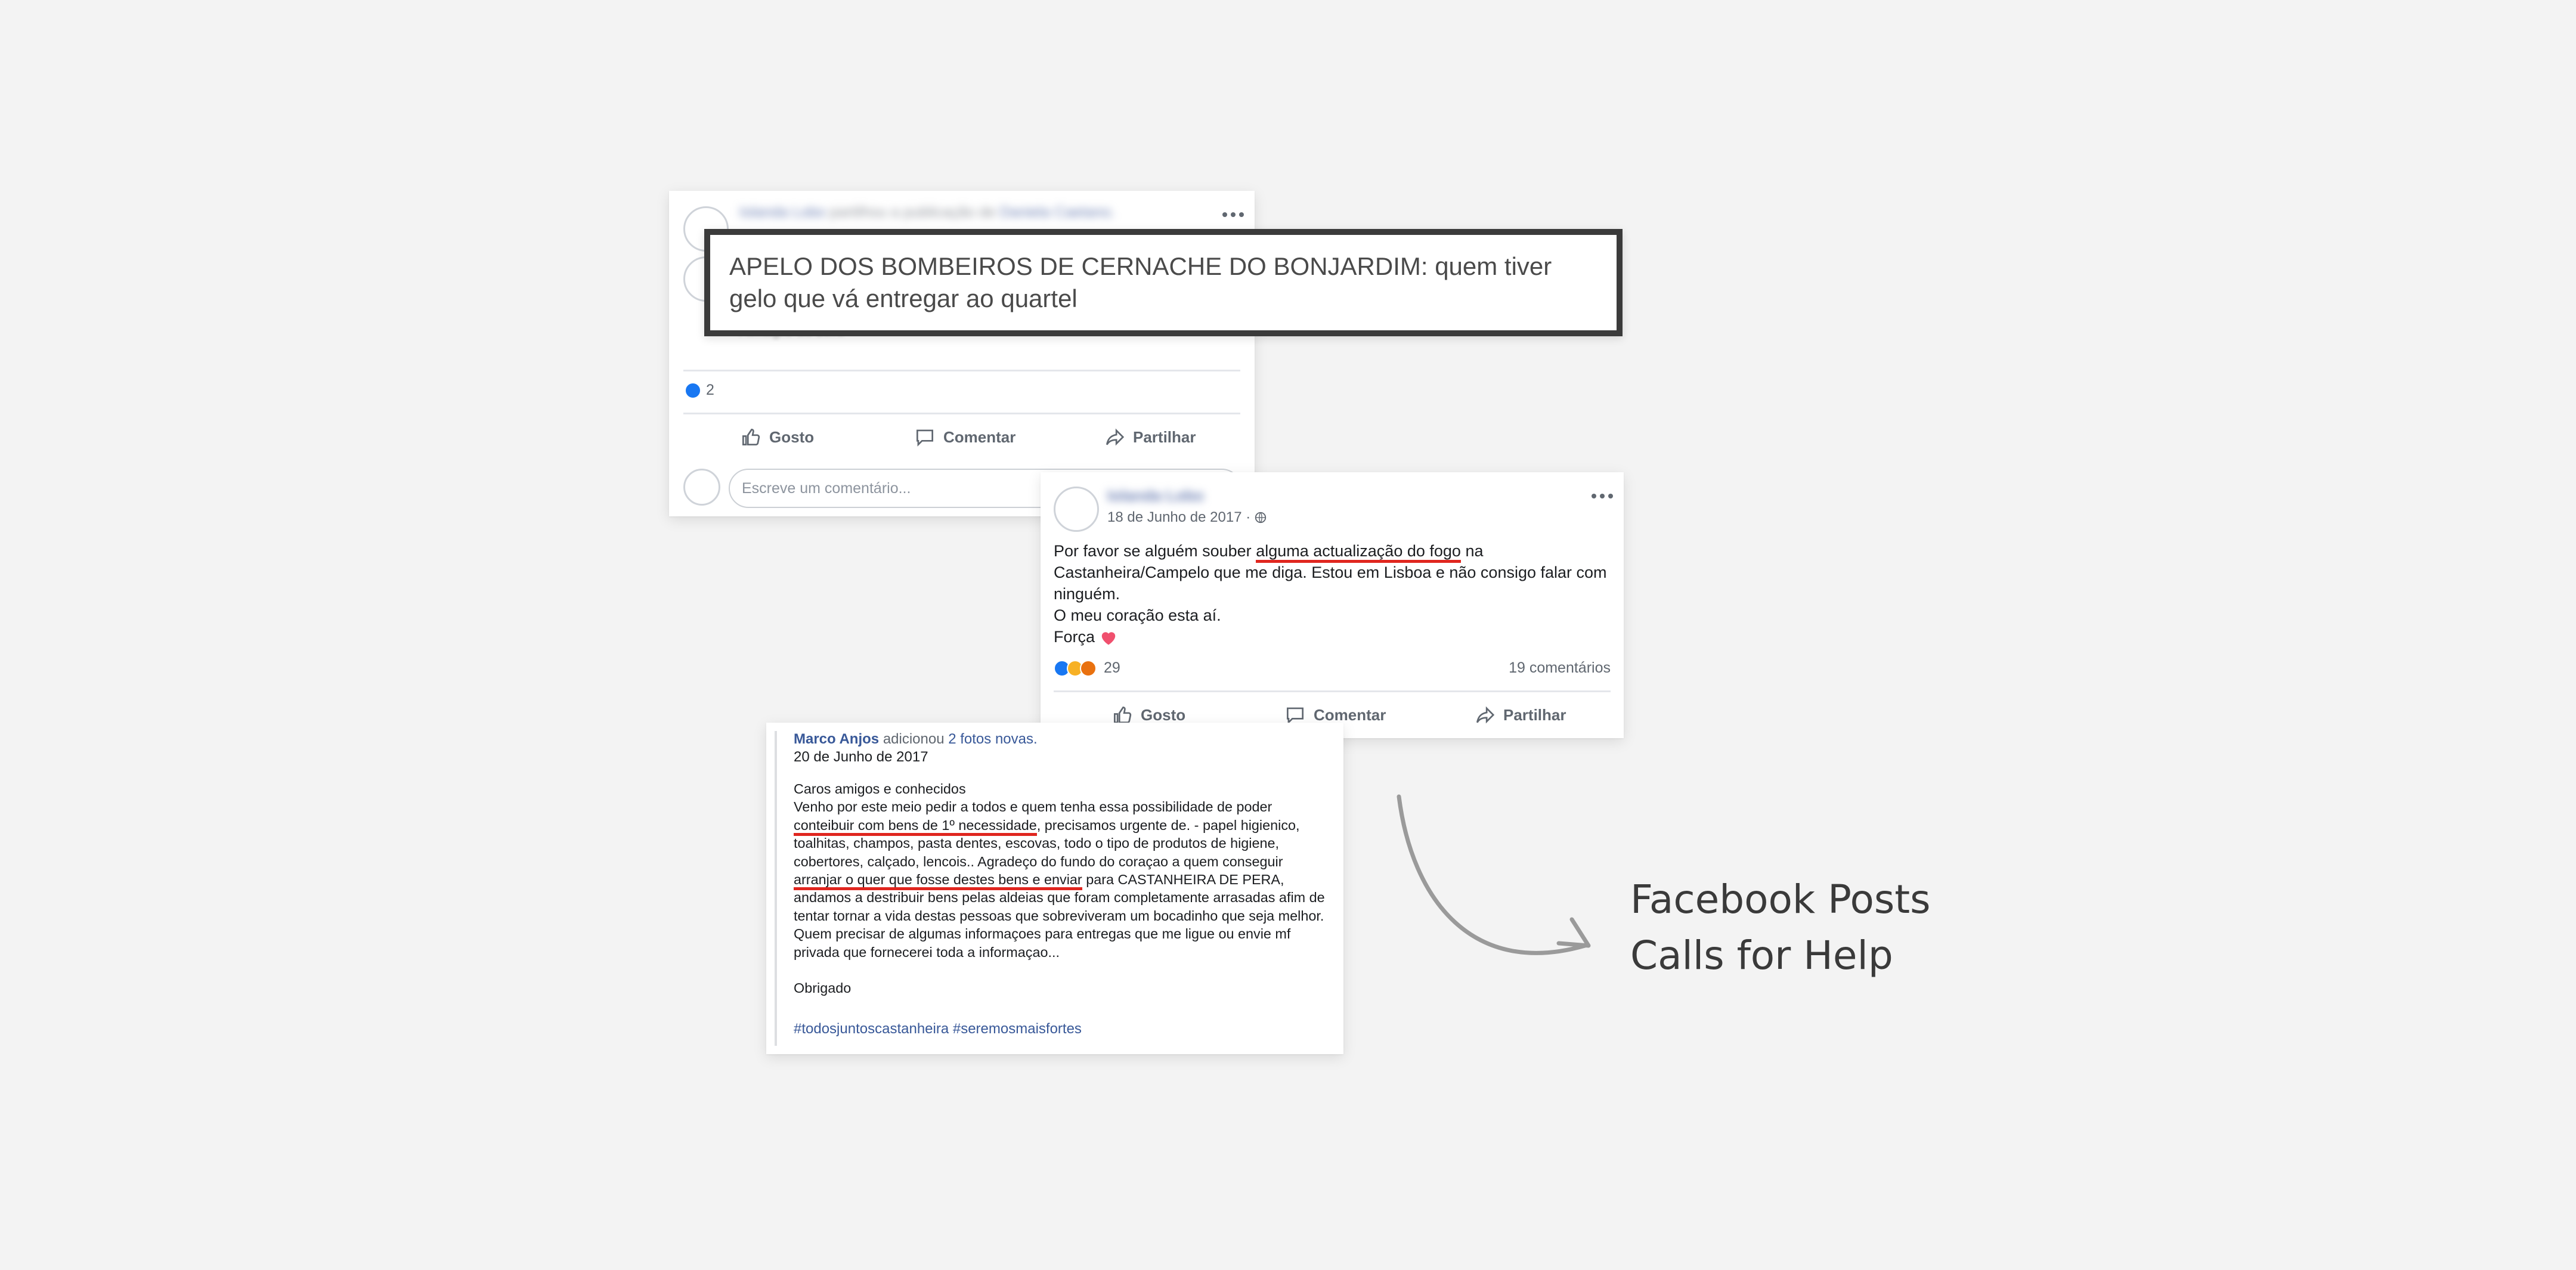 Image resolution: width=2576 pixels, height=1270 pixels. What do you see at coordinates (1560, 668) in the screenshot?
I see `comment-count: 19 comentários` at bounding box center [1560, 668].